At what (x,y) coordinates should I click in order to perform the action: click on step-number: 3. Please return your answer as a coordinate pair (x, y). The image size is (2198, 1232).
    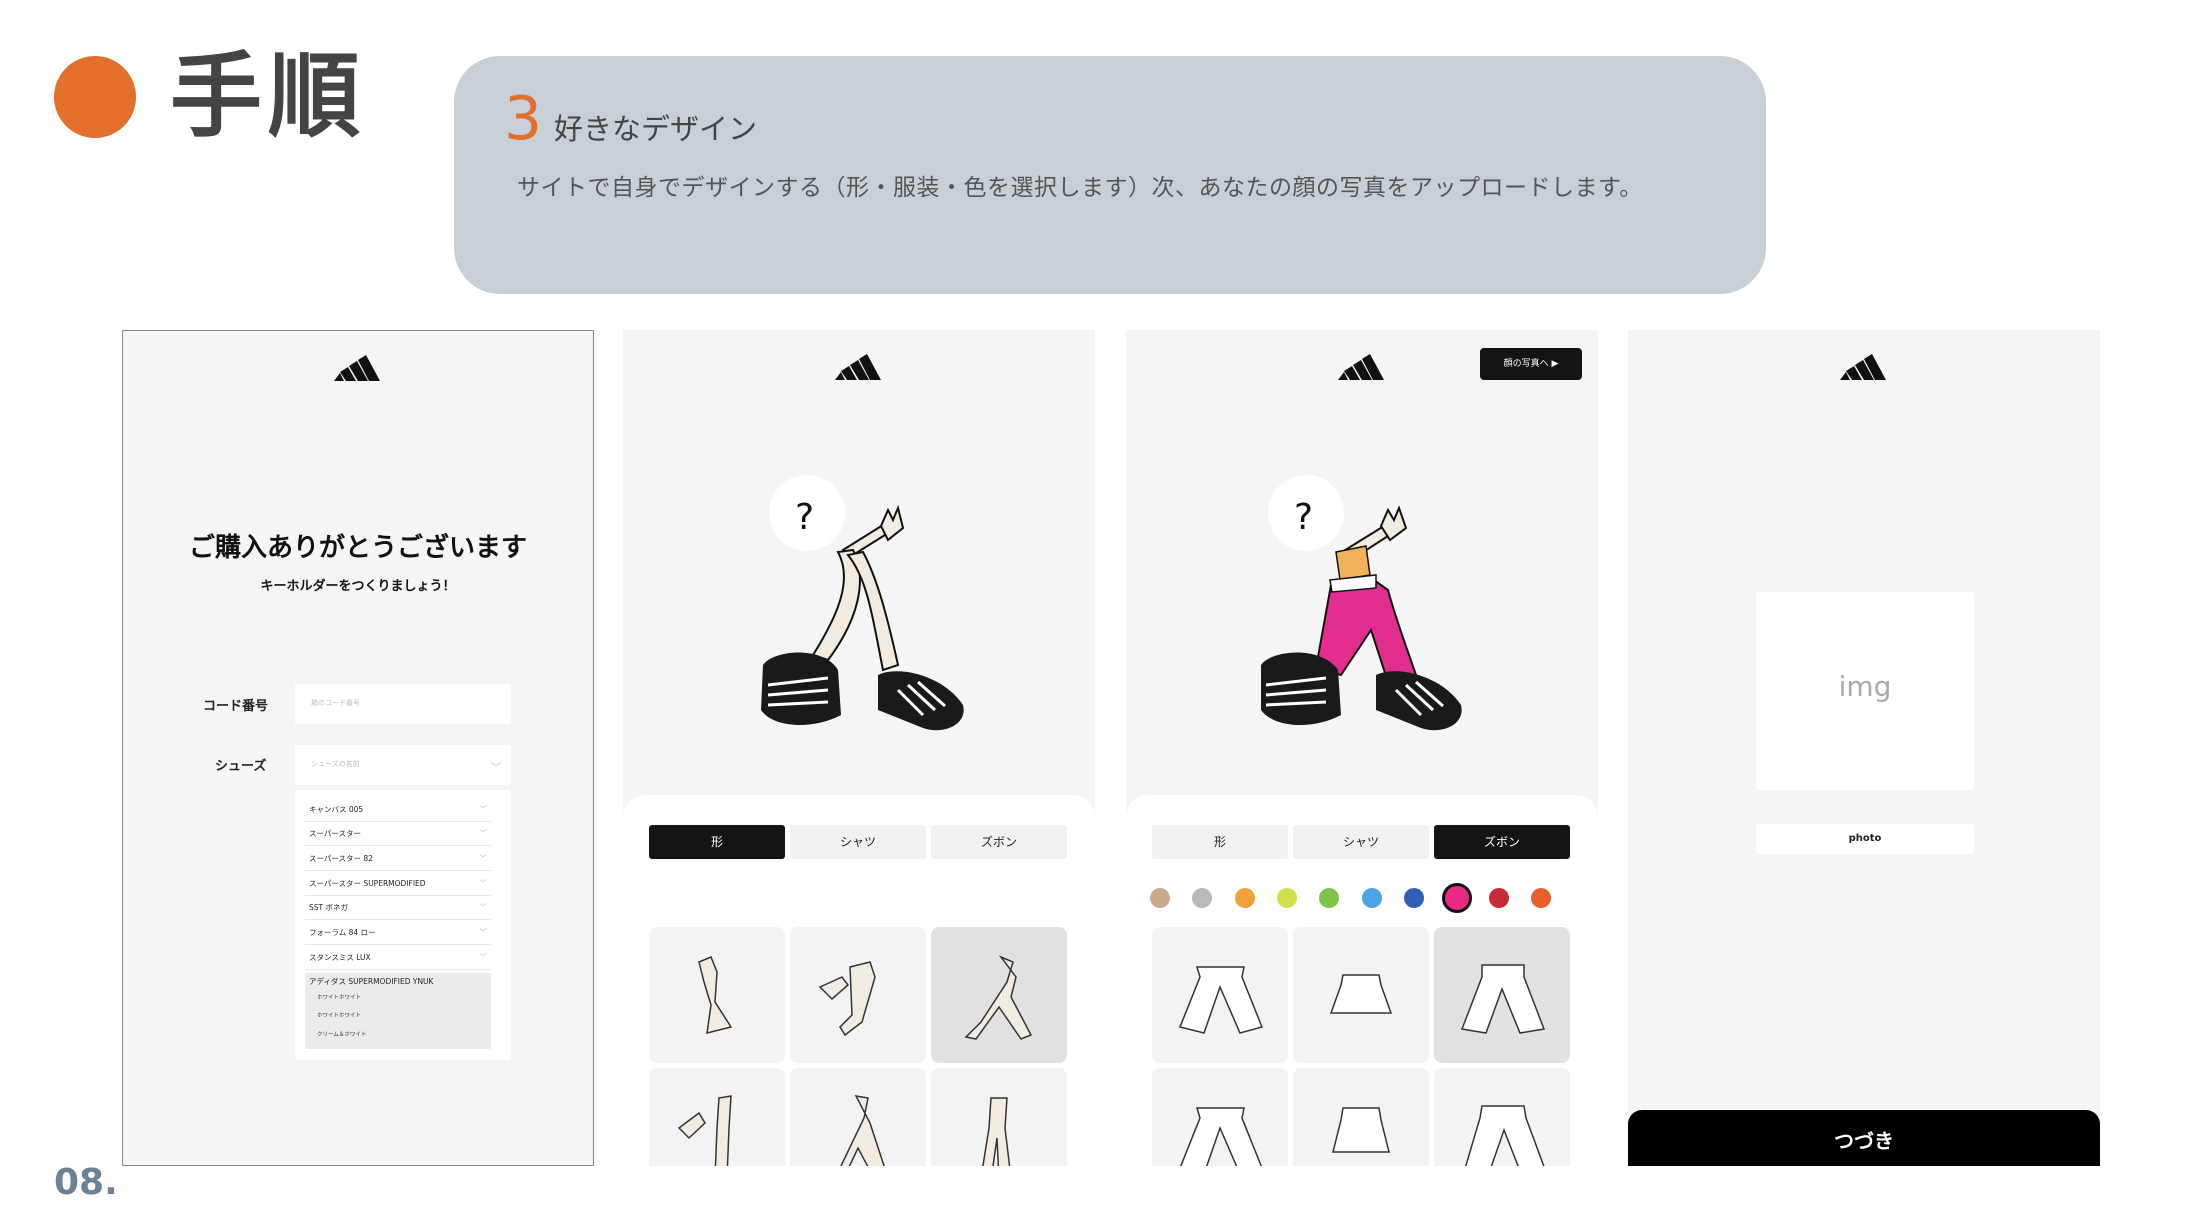
    Looking at the image, I should click on (523, 119).